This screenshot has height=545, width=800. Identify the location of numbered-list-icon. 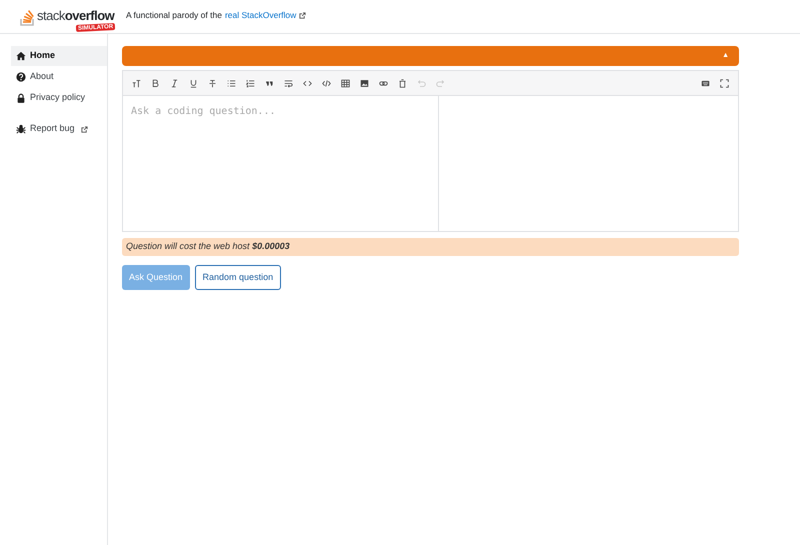
(250, 83).